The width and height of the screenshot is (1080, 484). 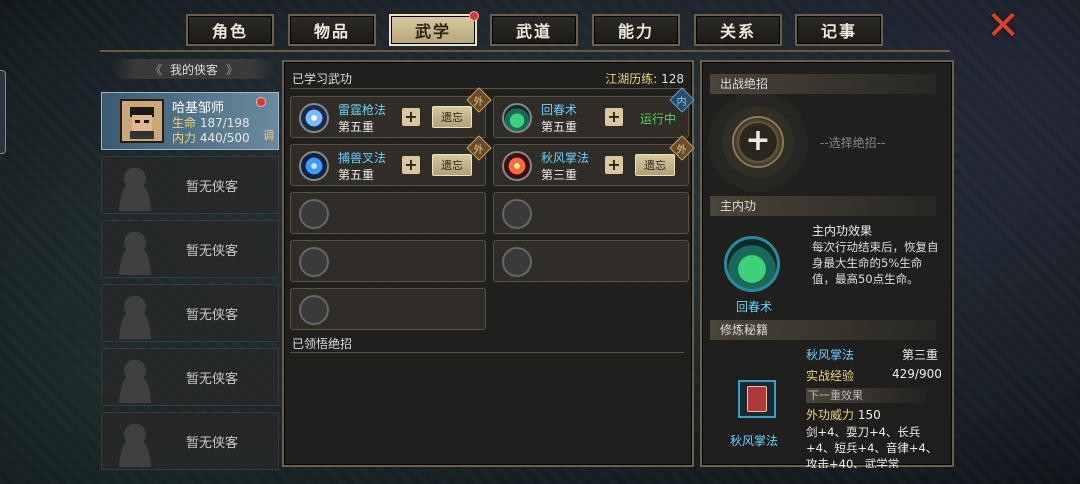 What do you see at coordinates (920, 355) in the screenshot?
I see `manual-skill-level: 第三重` at bounding box center [920, 355].